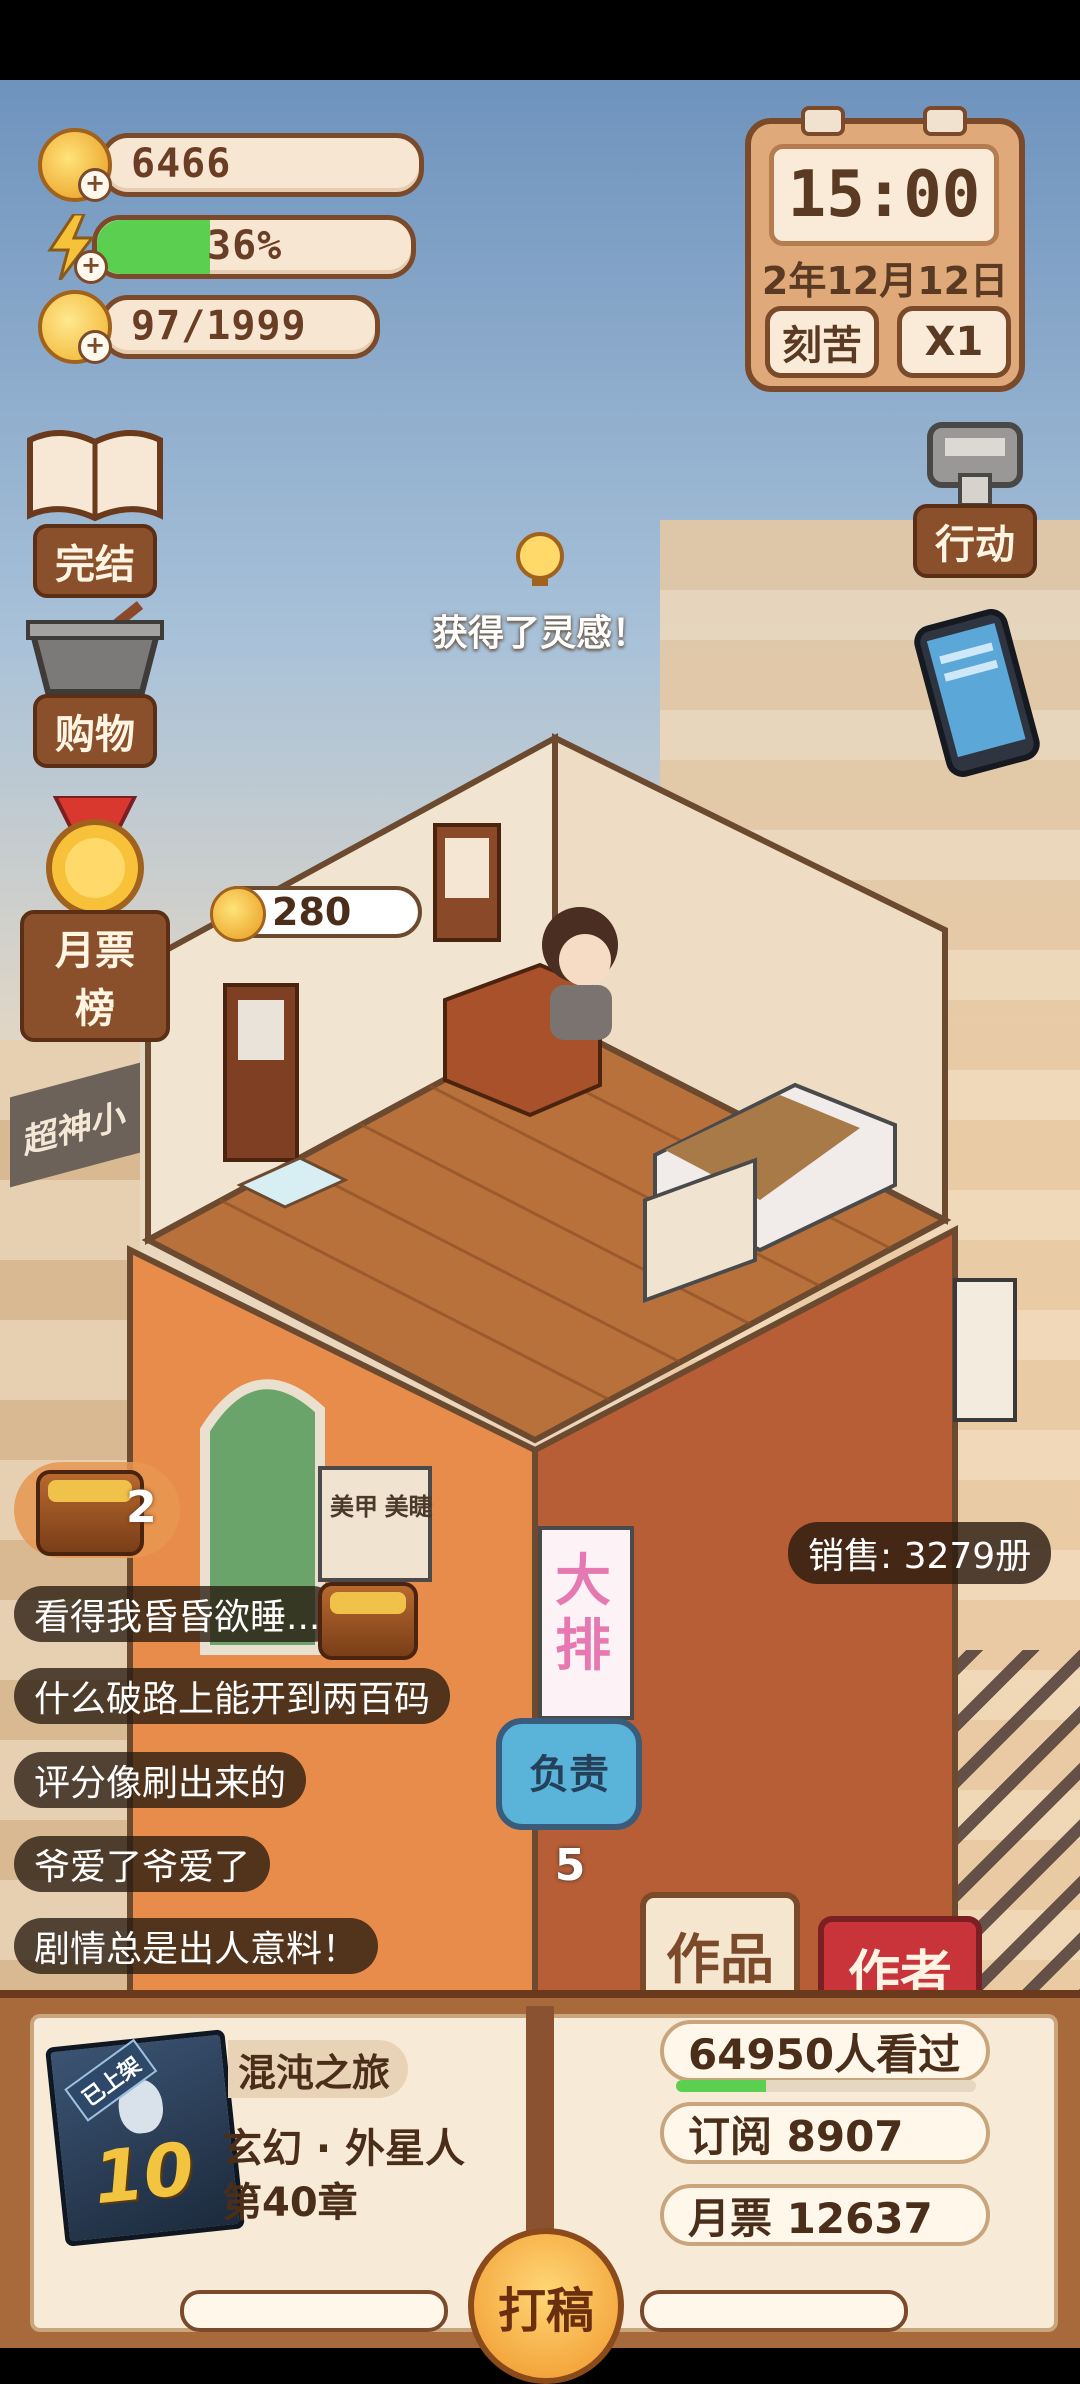 The image size is (1080, 2384). Describe the element at coordinates (368, 1621) in the screenshot. I see `treasure-chest-icon` at that location.